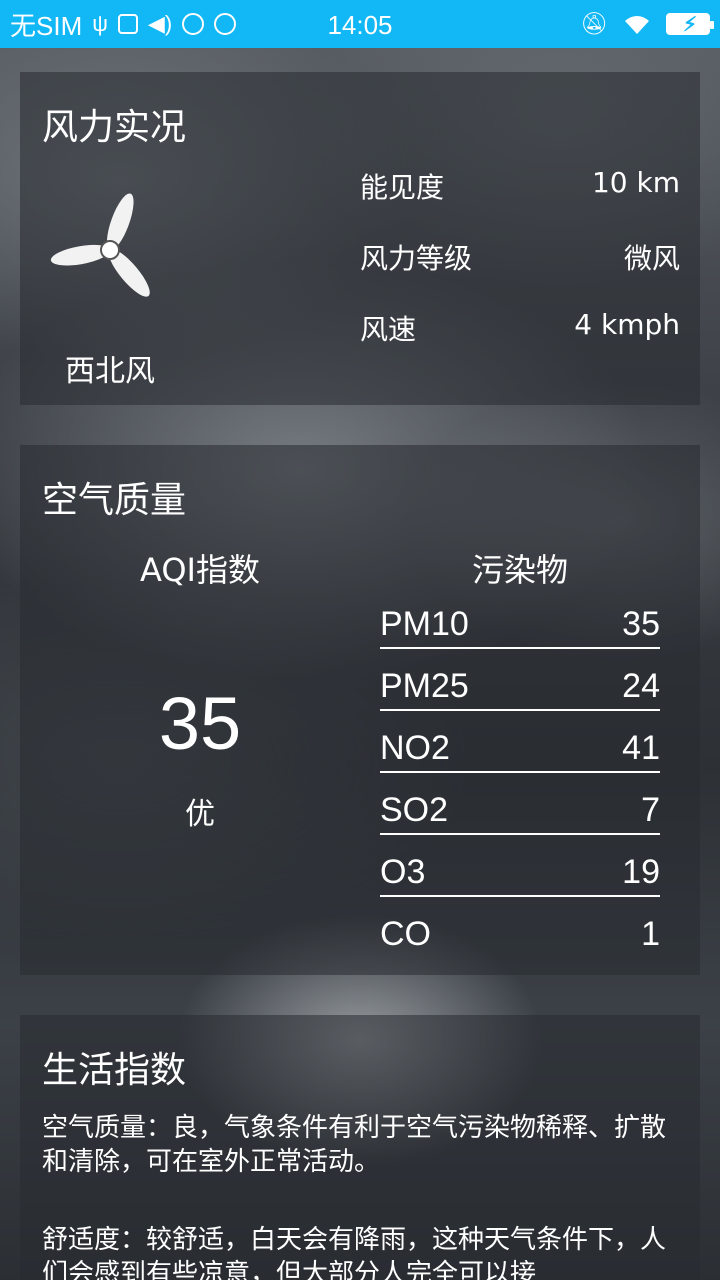 This screenshot has width=720, height=1280. Describe the element at coordinates (520, 630) in the screenshot. I see `pollutant-row-pm10: PM10 35` at that location.